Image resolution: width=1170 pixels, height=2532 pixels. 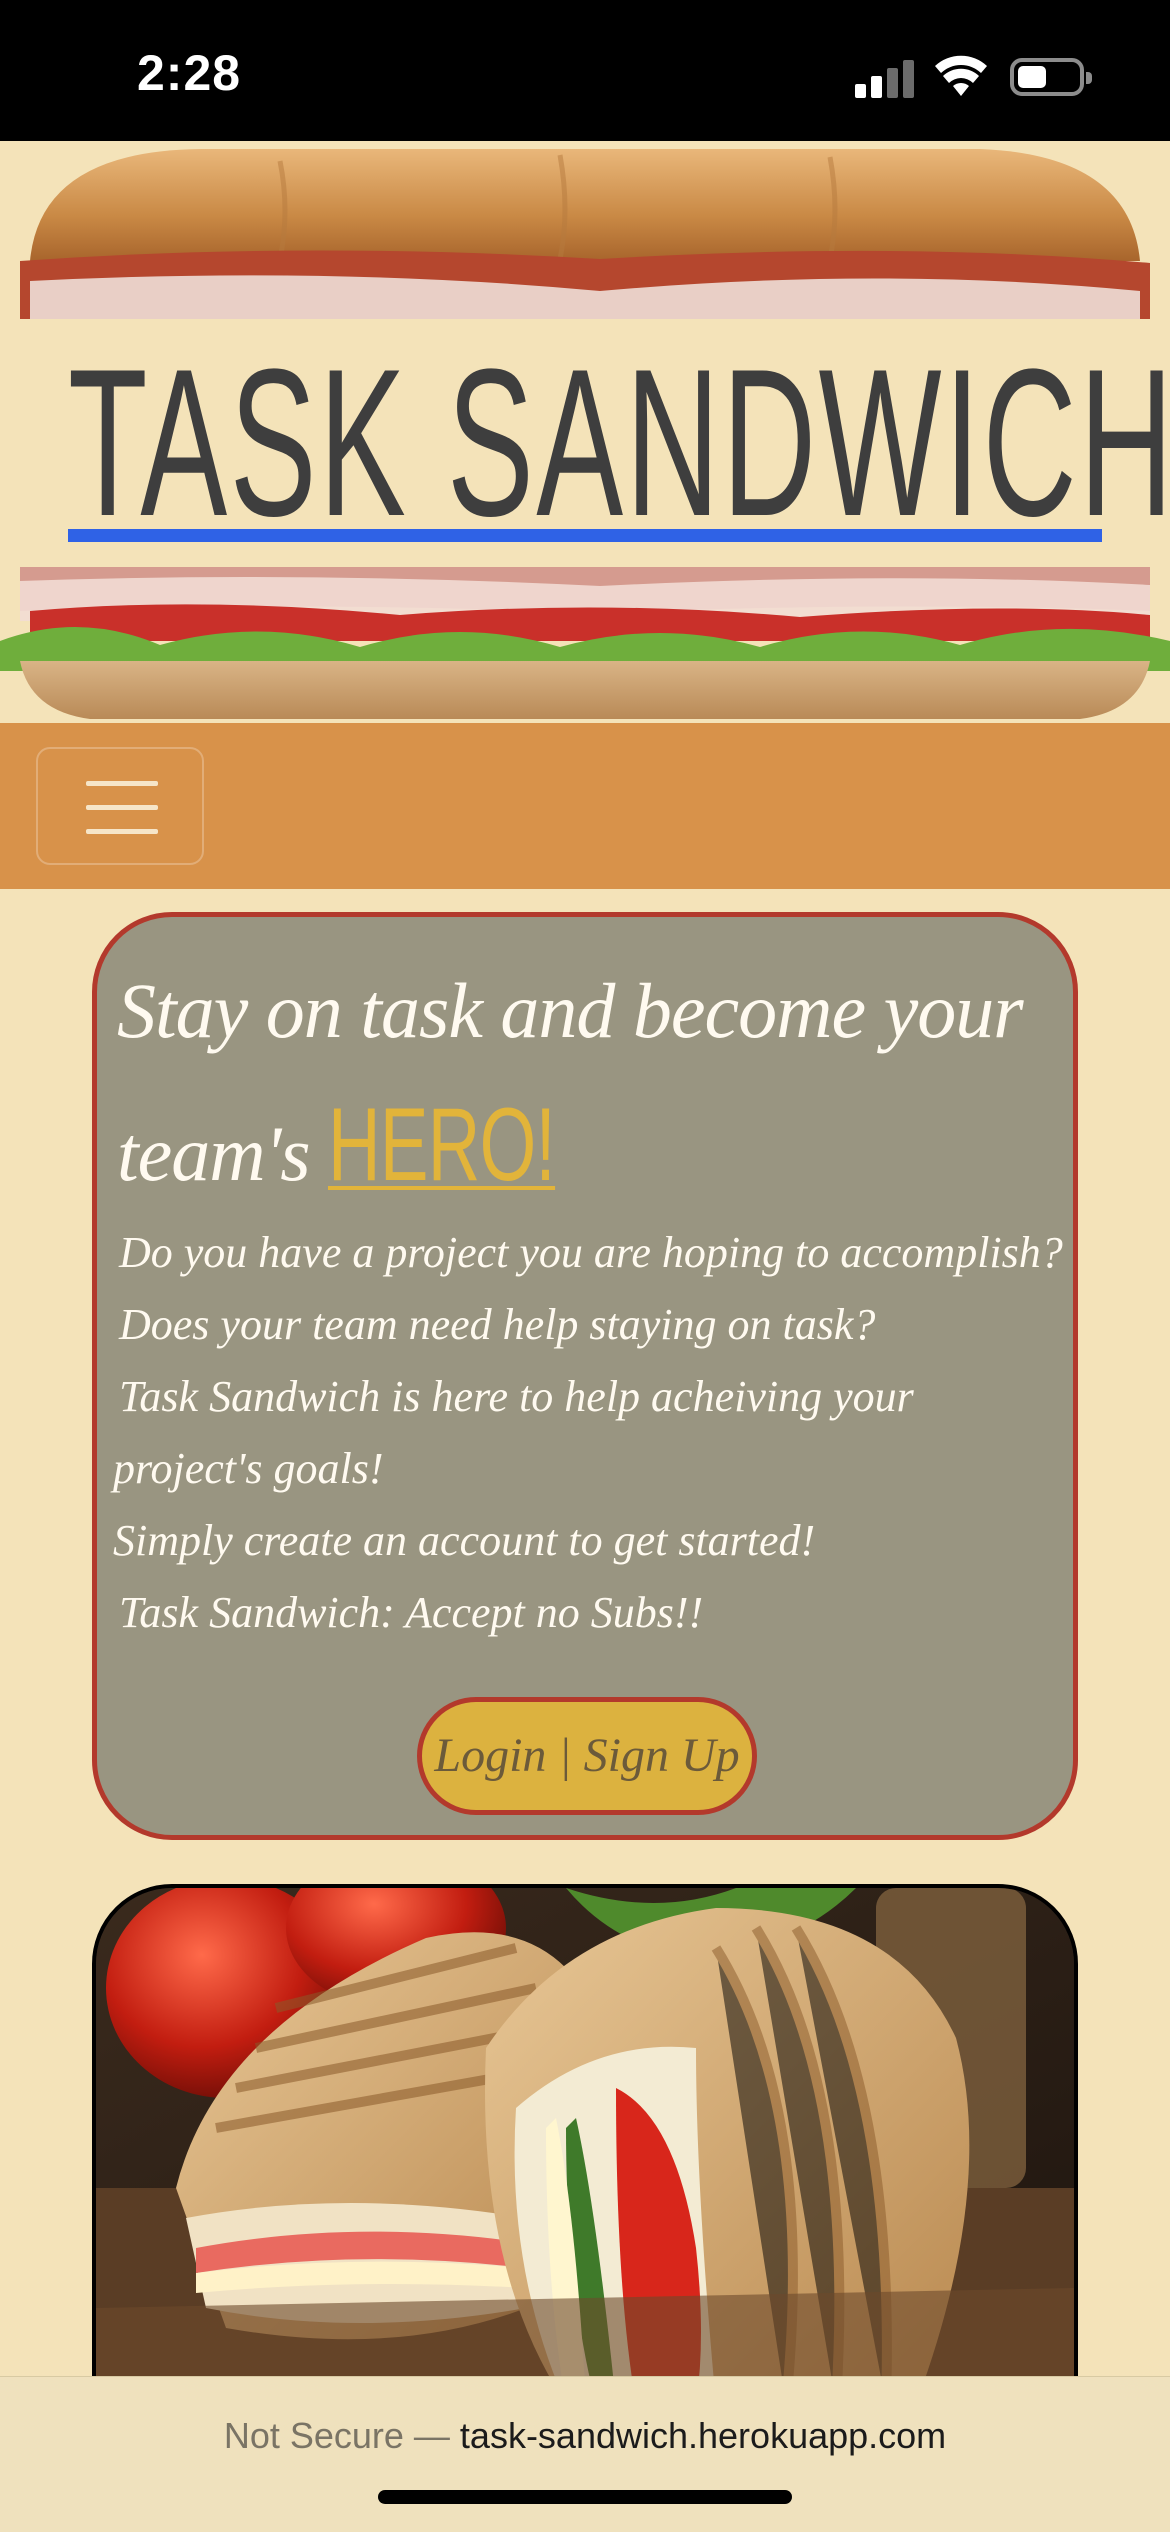 I want to click on domain-label: task-sandwich.herokuapp.com, so click(x=703, y=2435).